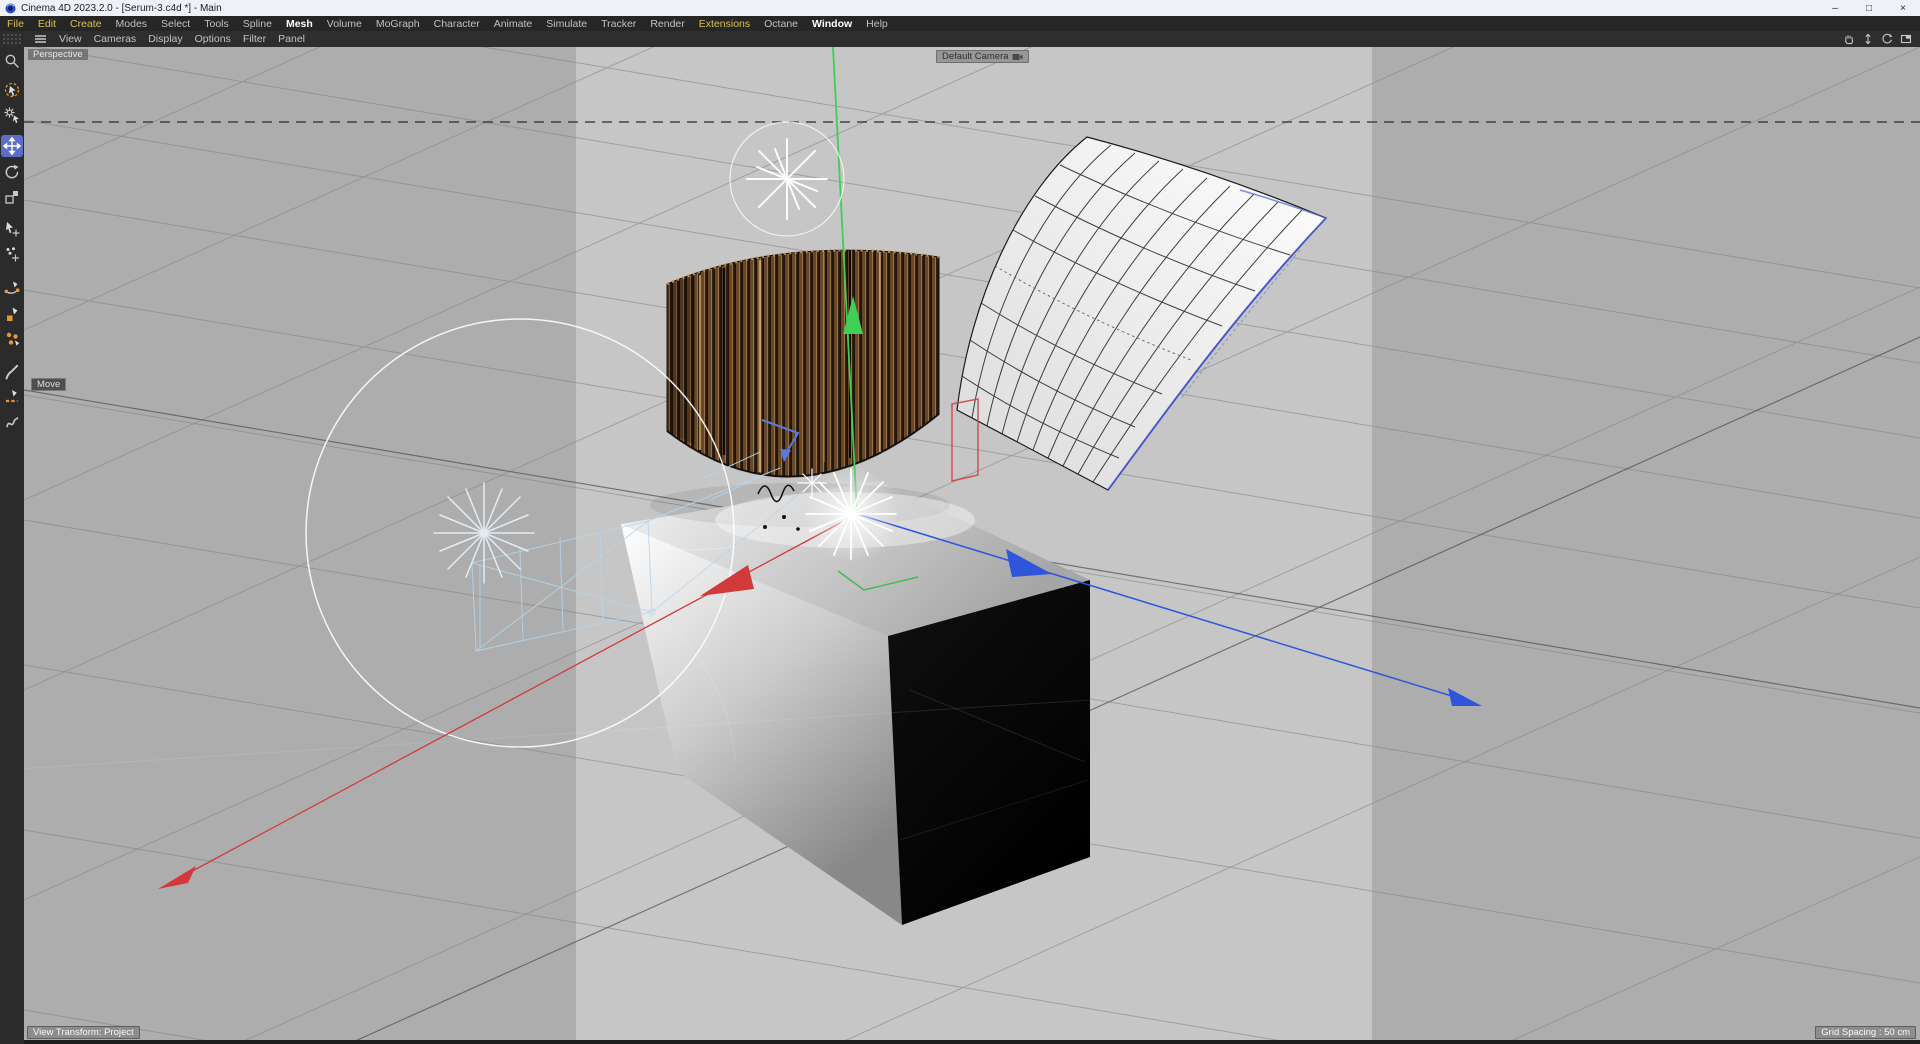 The width and height of the screenshot is (1920, 1044). I want to click on viewmenu-filter: Filter, so click(254, 39).